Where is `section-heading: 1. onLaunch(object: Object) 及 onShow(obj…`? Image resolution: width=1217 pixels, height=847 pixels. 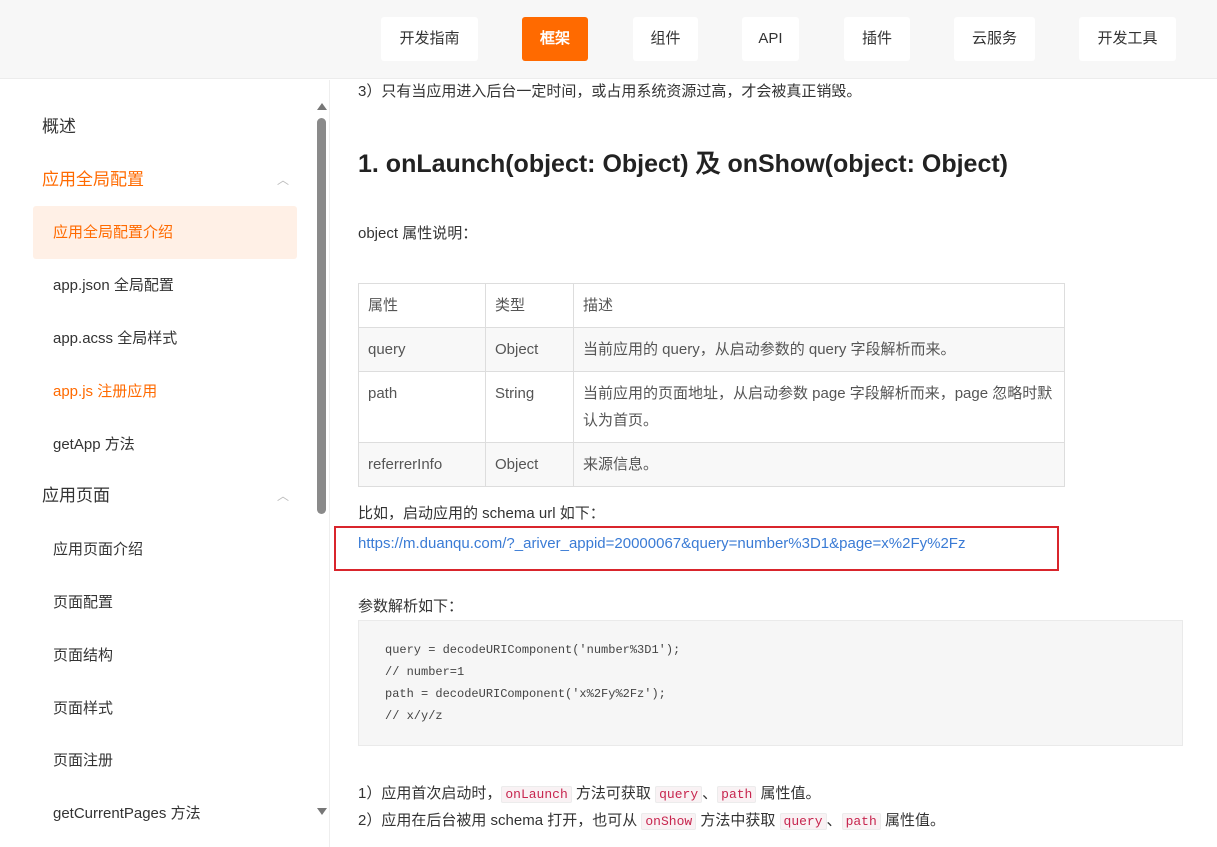
section-heading: 1. onLaunch(object: Object) 及 onShow(obj… is located at coordinates (683, 164).